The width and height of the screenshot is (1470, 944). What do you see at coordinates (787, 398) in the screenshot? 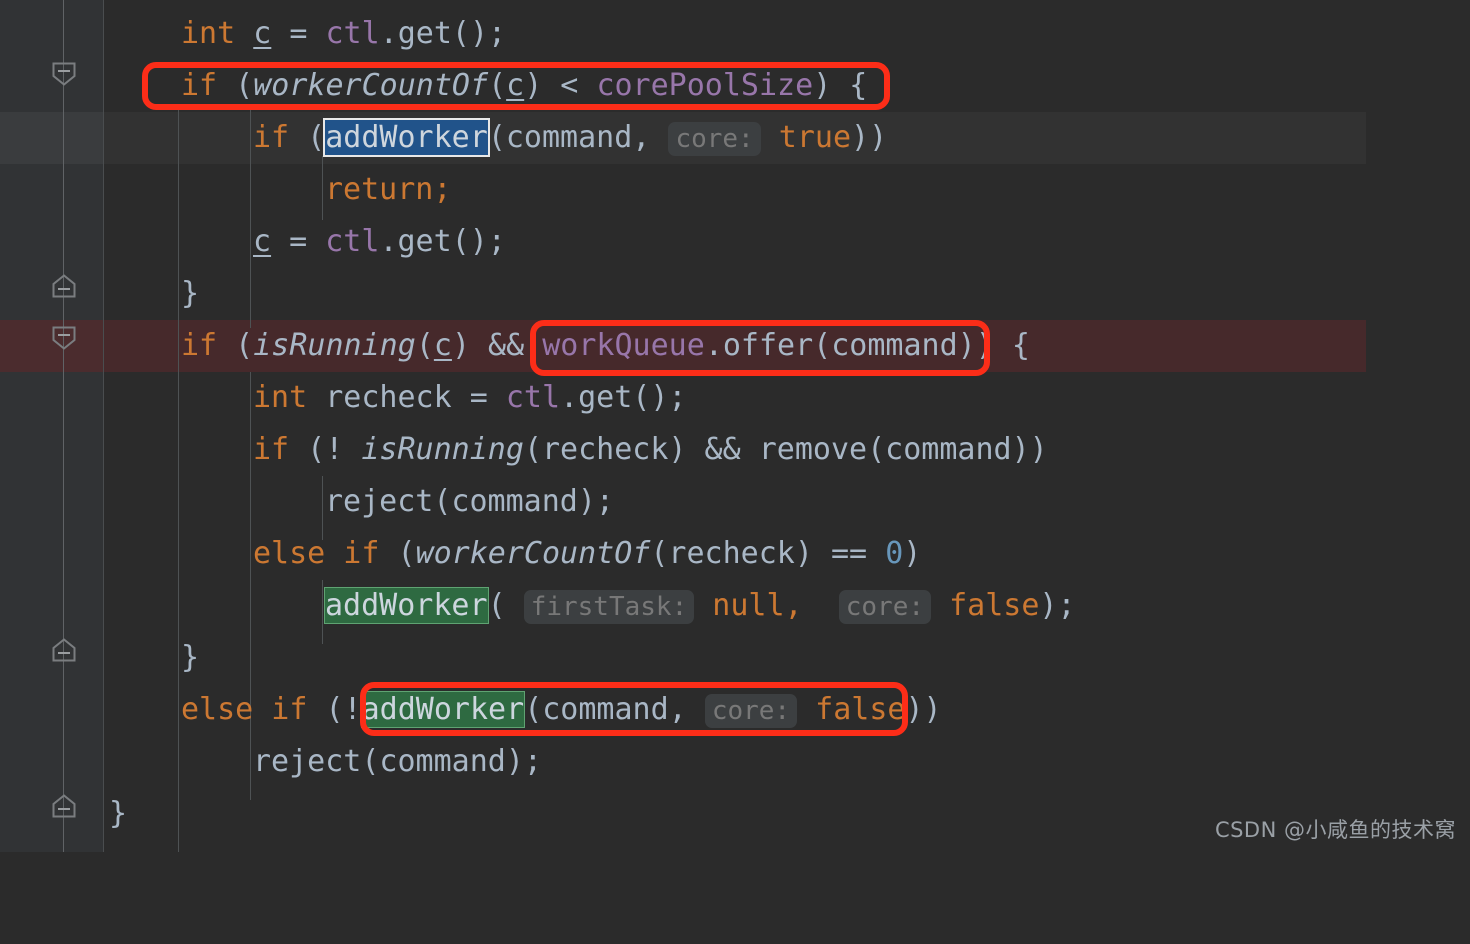
I see `code-line-7: int recheck = ctl.get();` at bounding box center [787, 398].